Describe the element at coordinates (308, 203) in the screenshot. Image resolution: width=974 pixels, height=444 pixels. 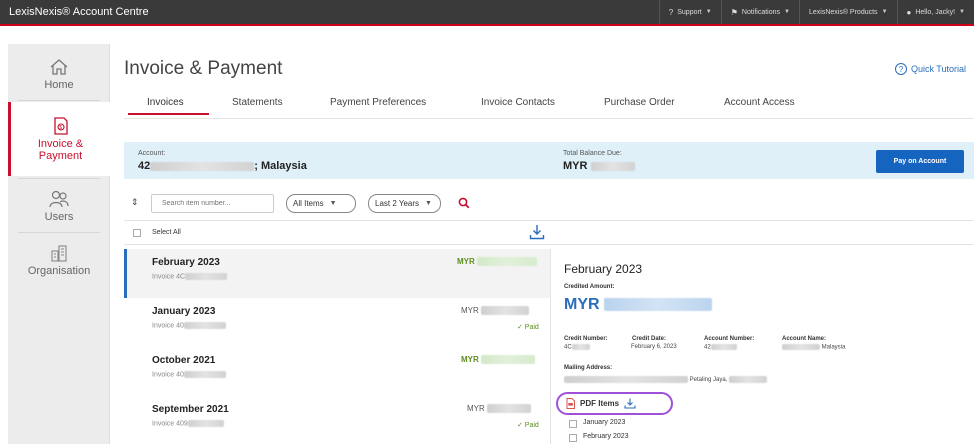
I see `item-type-value: All Items` at that location.